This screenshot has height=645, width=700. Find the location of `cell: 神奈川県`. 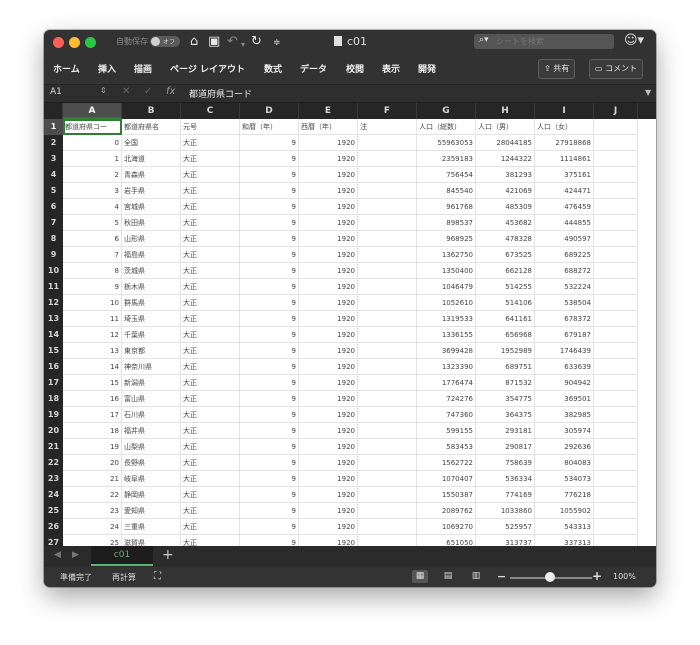

cell: 神奈川県 is located at coordinates (151, 367).